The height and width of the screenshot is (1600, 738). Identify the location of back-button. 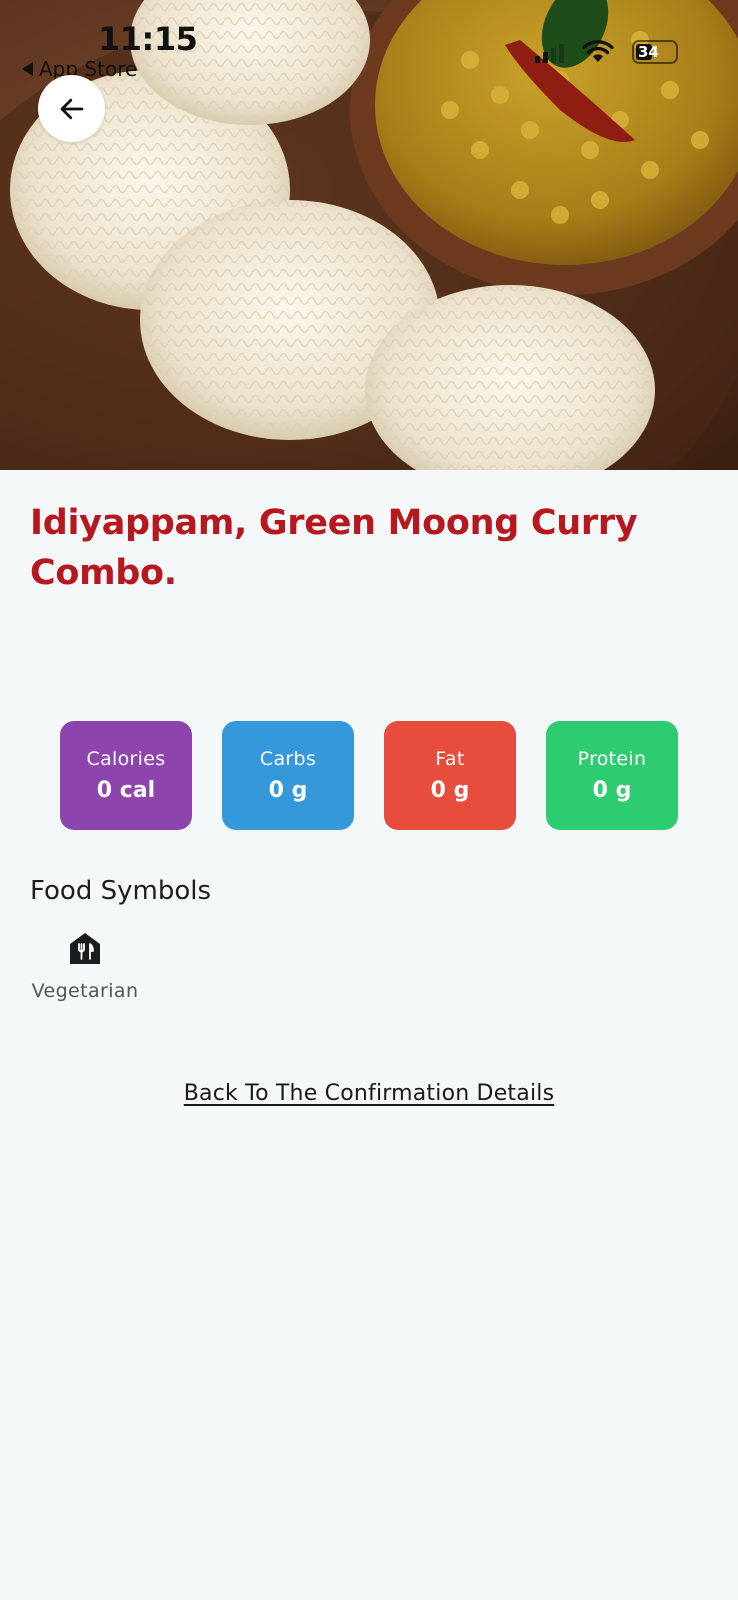
(71, 108).